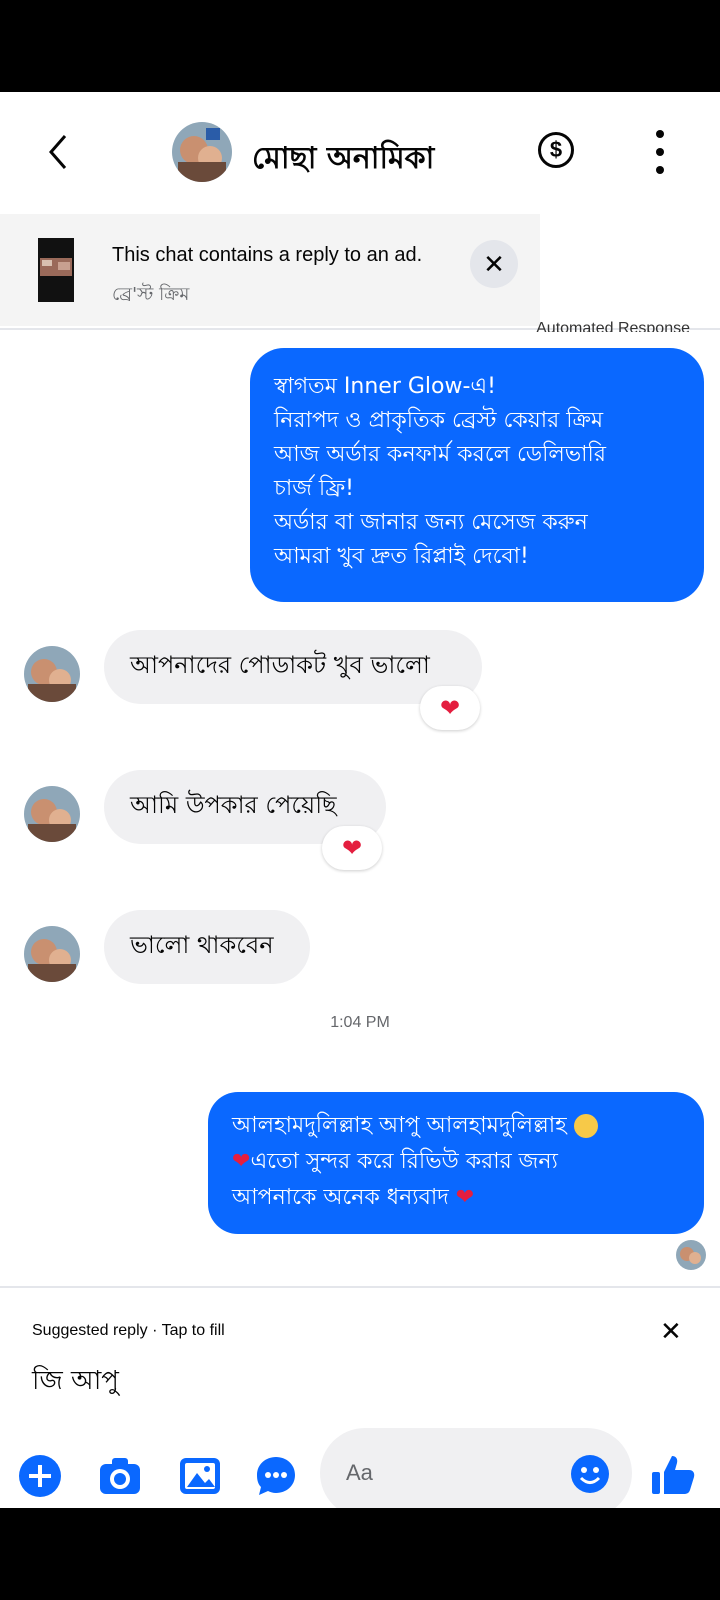 This screenshot has width=720, height=1600. I want to click on emoji-icon, so click(590, 1474).